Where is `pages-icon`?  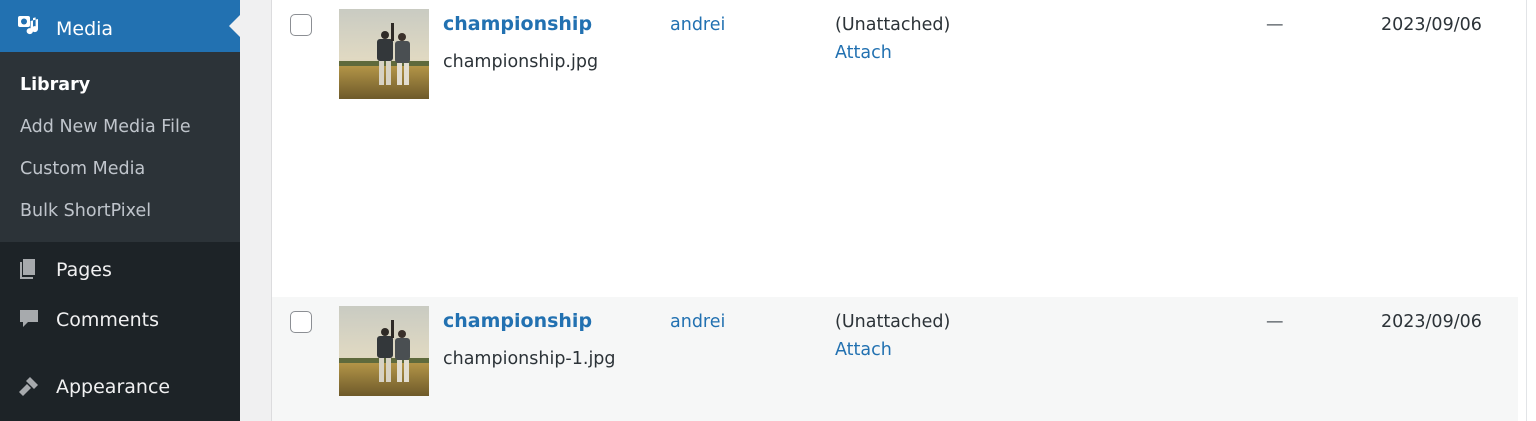 pages-icon is located at coordinates (27, 269).